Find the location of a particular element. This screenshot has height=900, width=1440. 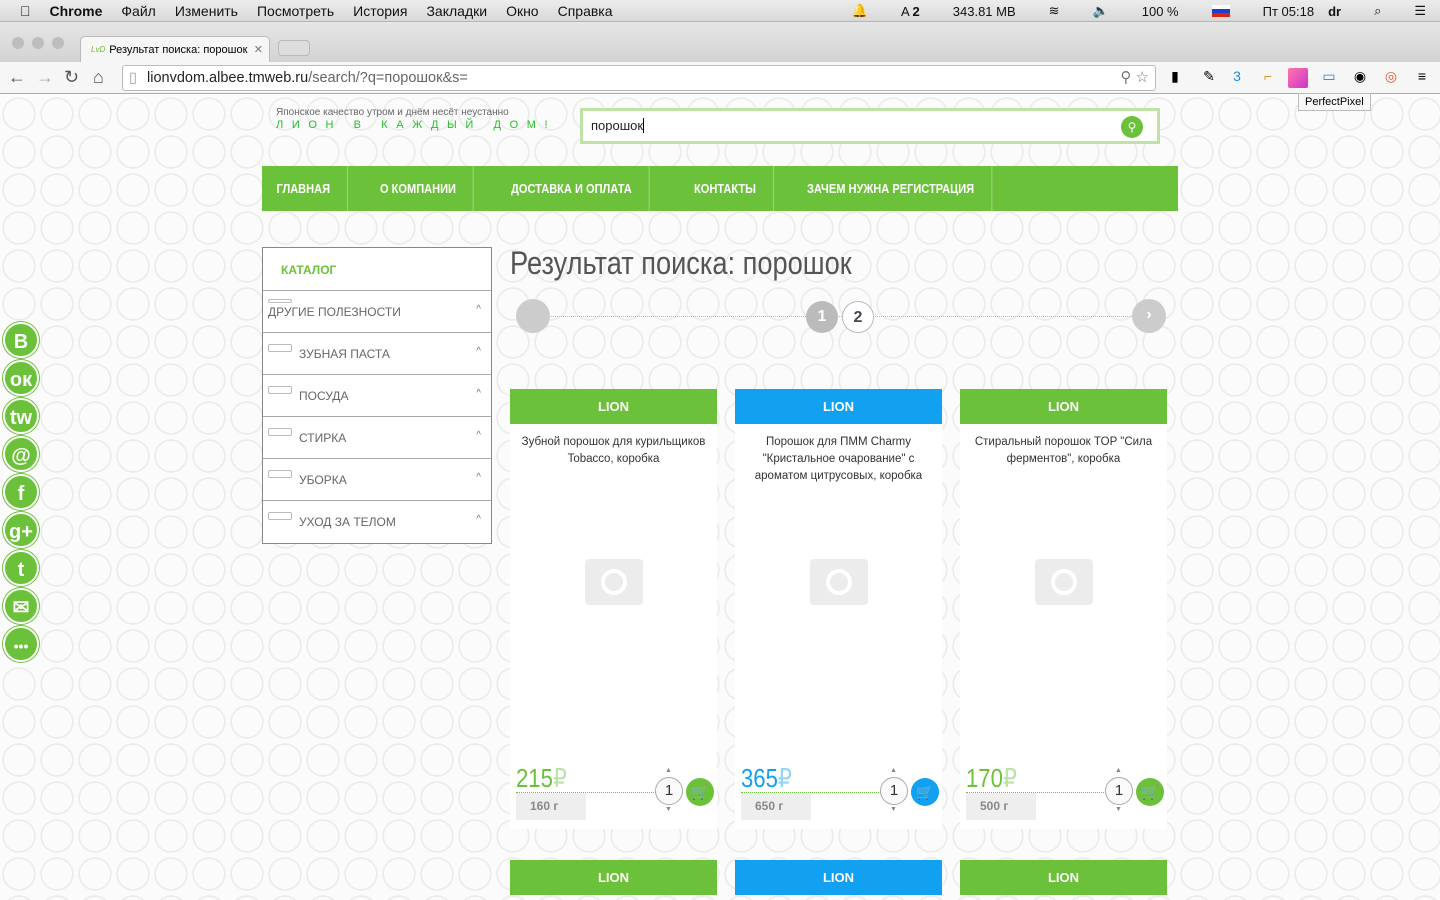

perfectpixel-extension-icon is located at coordinates (1298, 78).